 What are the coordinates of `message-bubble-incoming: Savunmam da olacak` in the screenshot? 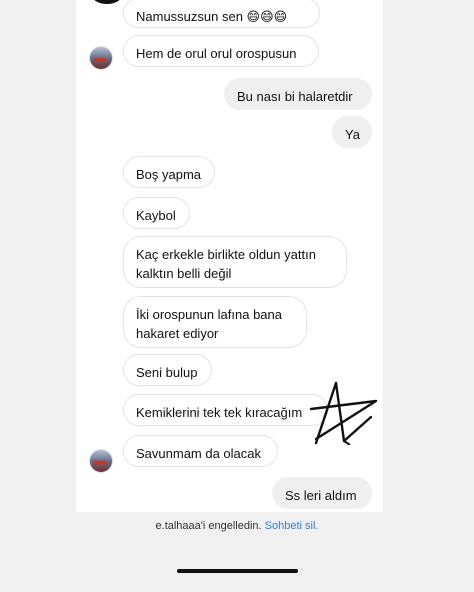 It's located at (200, 451).